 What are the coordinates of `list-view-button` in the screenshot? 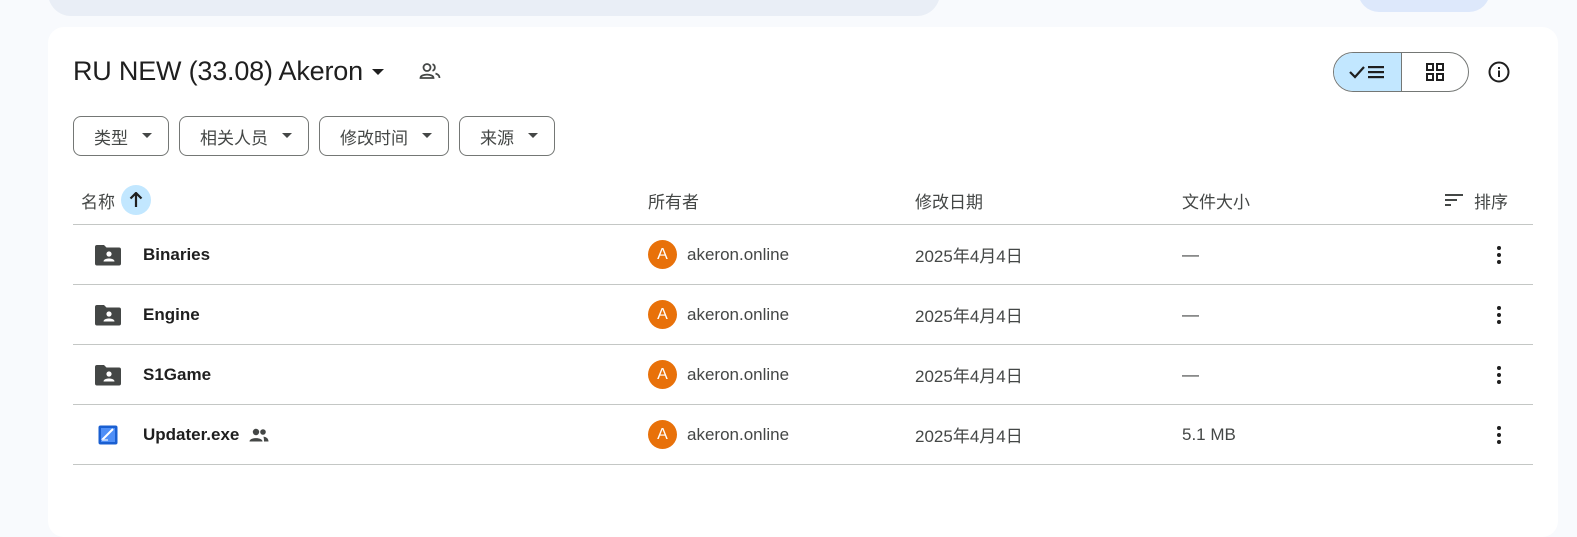 It's located at (1368, 72).